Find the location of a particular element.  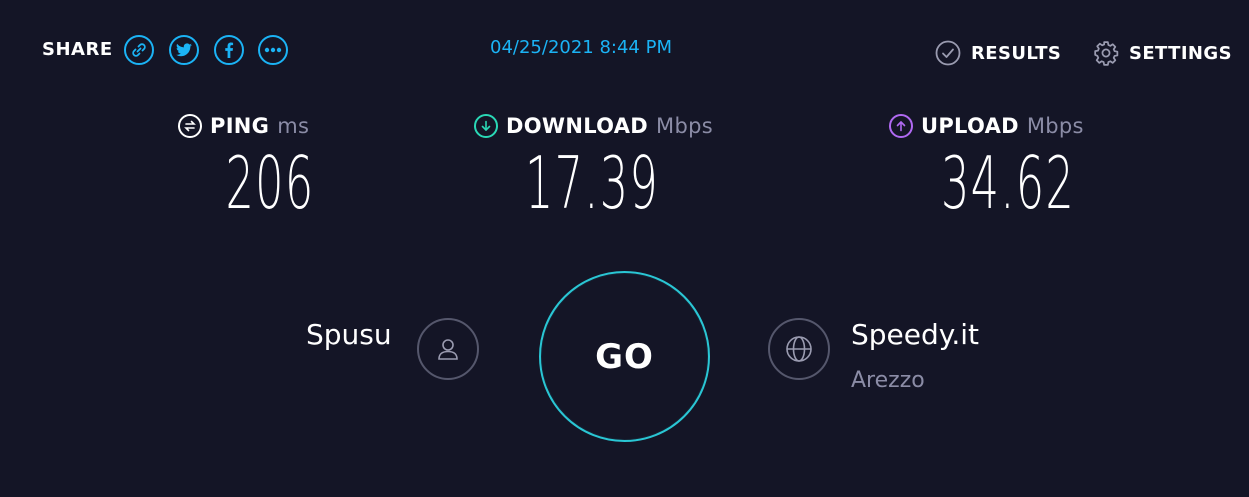

download-arrow-icon is located at coordinates (486, 126).